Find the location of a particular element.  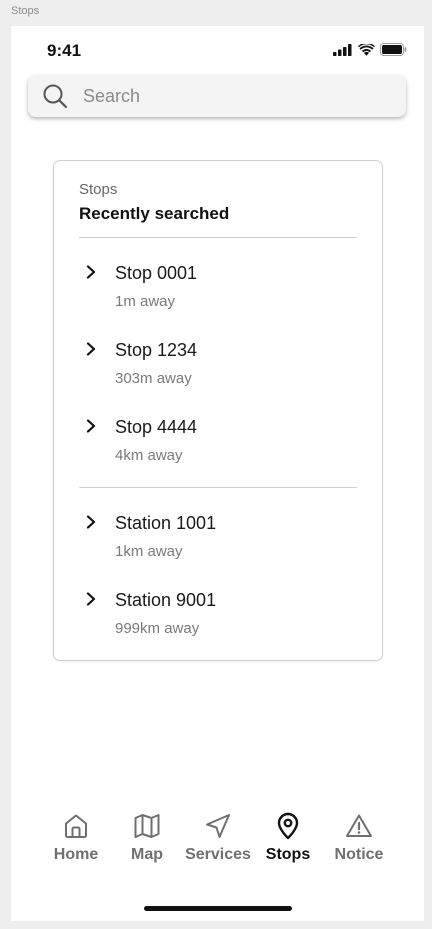

list-item-station: Station 1001 1km away is located at coordinates (218, 542).